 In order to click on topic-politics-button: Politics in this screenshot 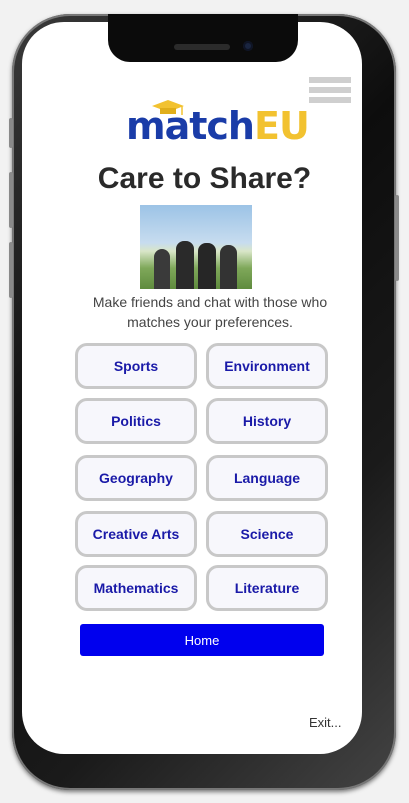, I will do `click(136, 421)`.